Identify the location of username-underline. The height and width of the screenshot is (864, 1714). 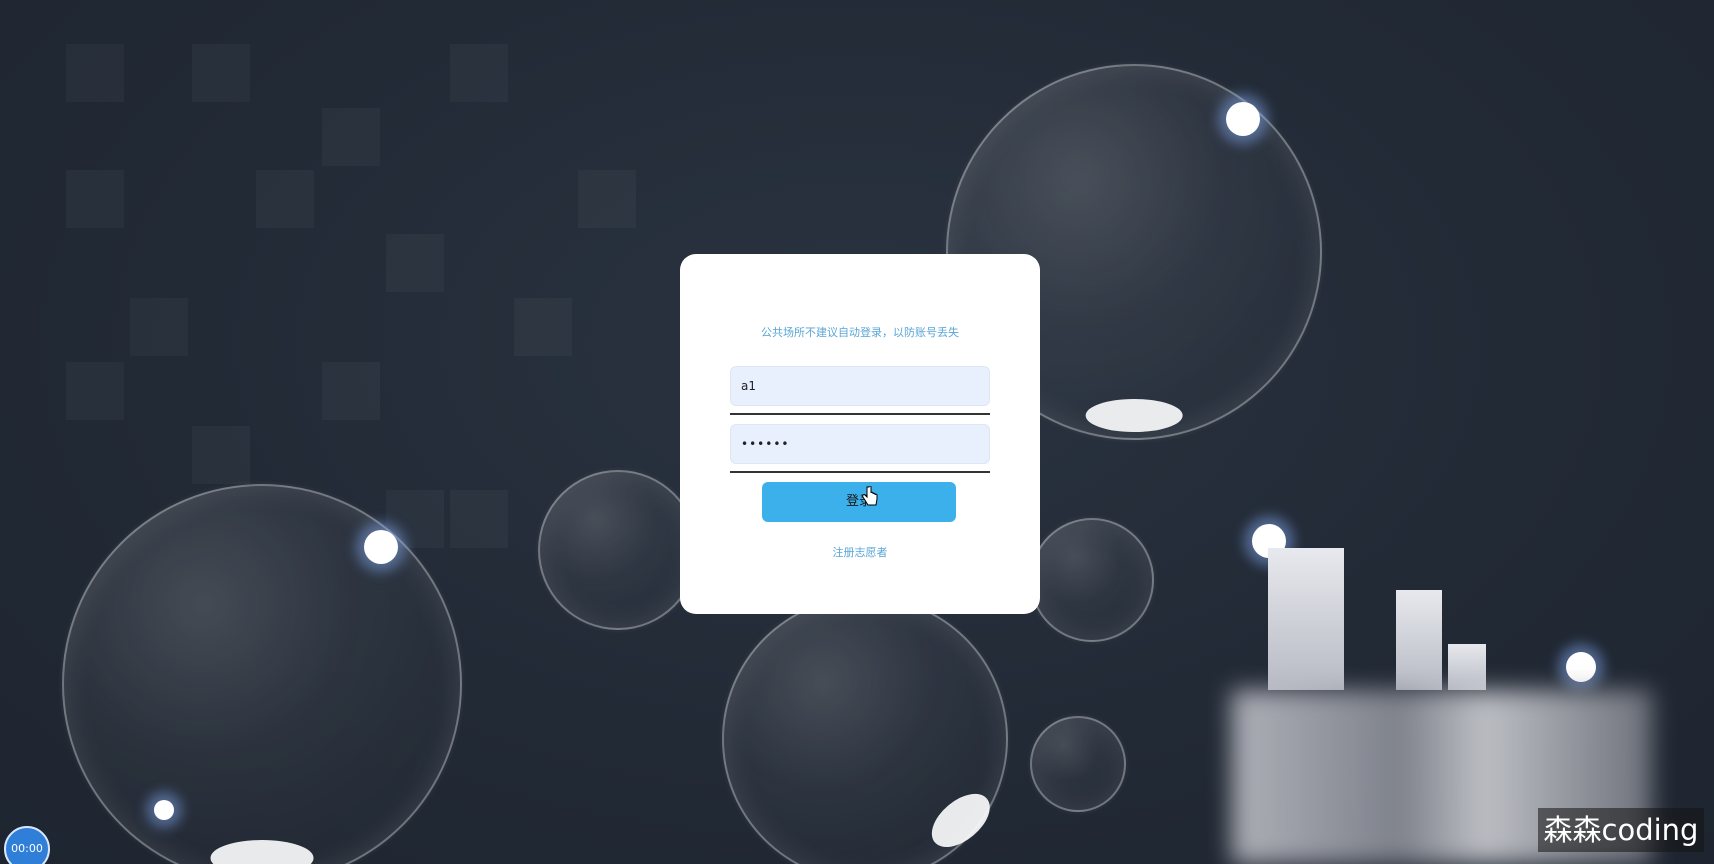
(860, 414).